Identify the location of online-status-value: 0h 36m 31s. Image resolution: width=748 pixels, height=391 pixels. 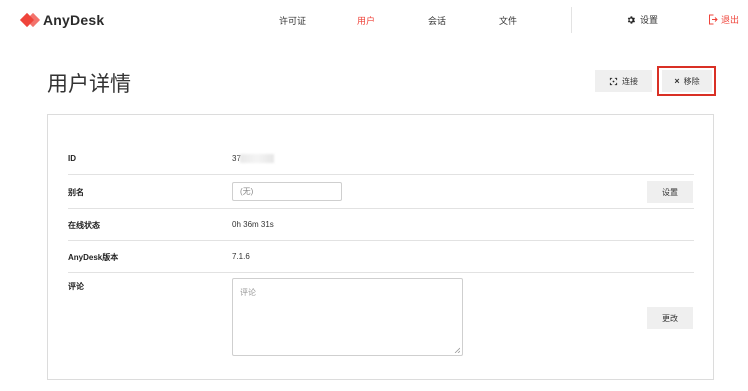
(253, 224).